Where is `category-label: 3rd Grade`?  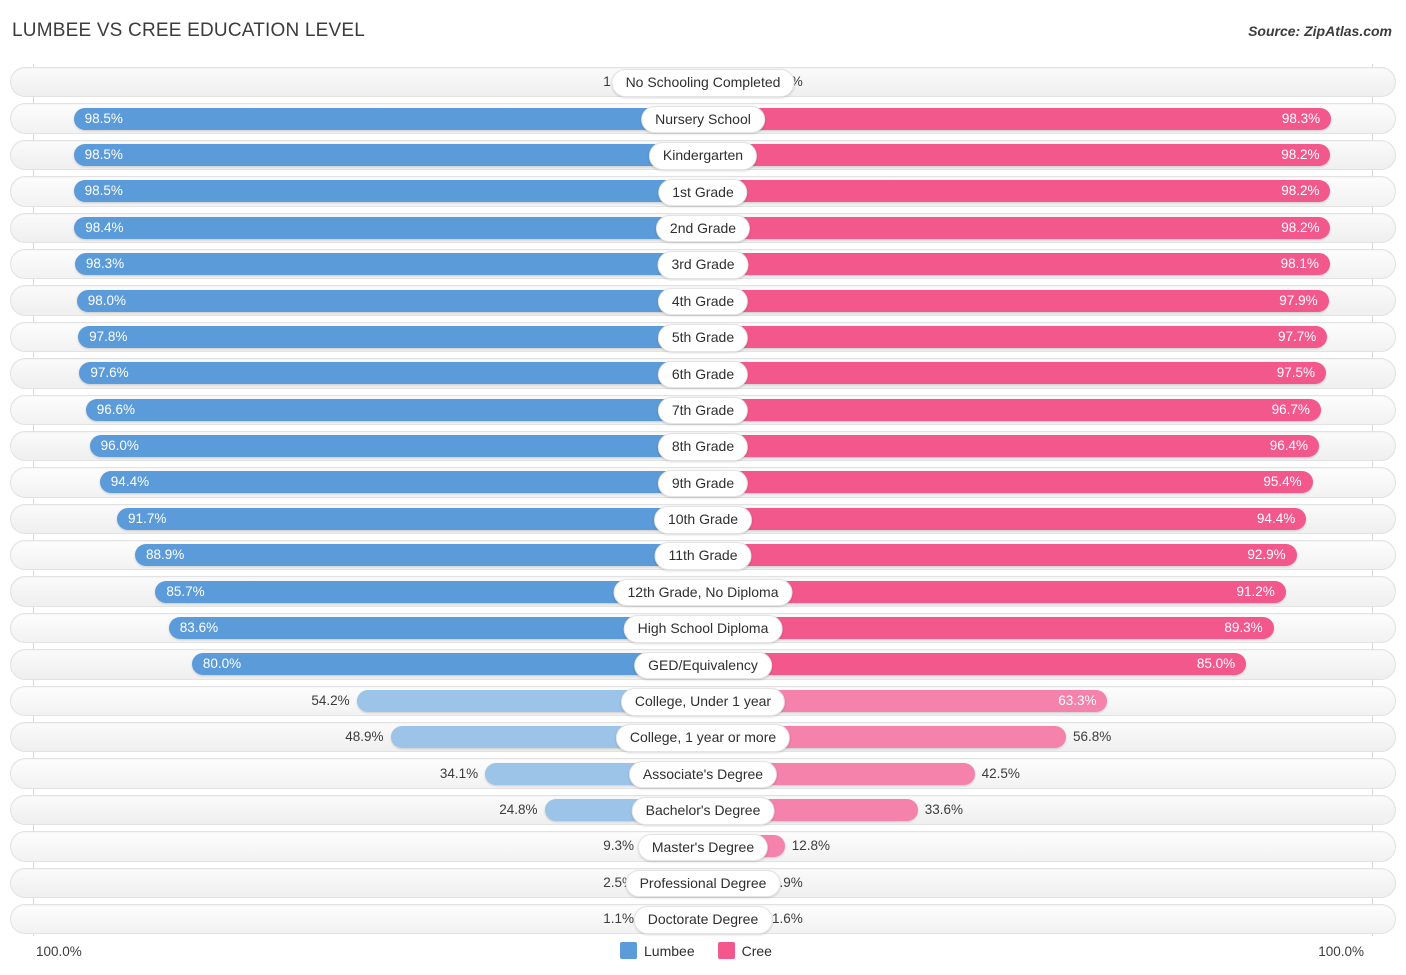
category-label: 3rd Grade is located at coordinates (703, 265).